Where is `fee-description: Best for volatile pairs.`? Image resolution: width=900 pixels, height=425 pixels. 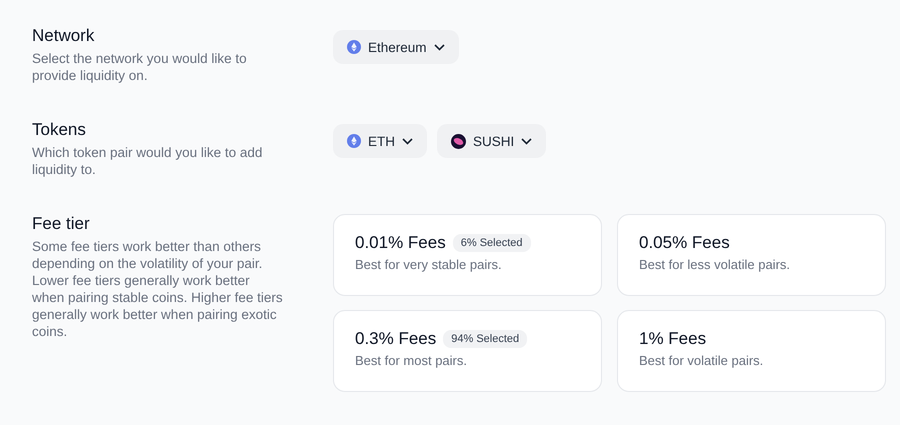 fee-description: Best for volatile pairs. is located at coordinates (701, 360).